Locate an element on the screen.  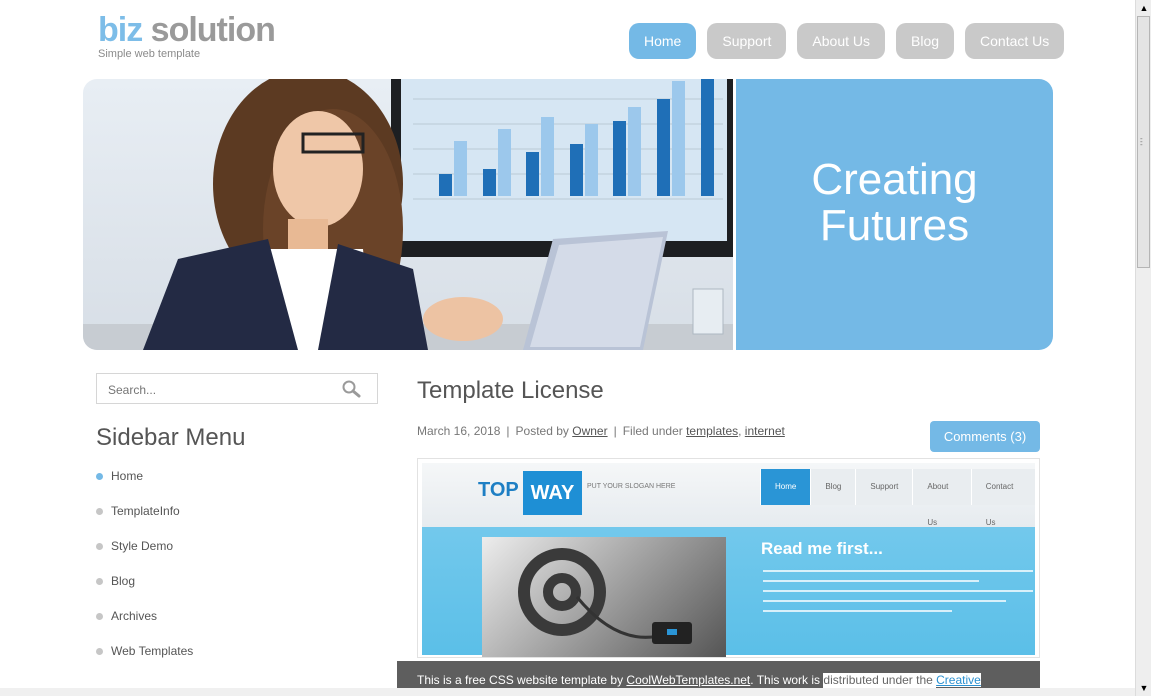
footer-part-1: This is a free CSS website template by is located at coordinates (522, 680).